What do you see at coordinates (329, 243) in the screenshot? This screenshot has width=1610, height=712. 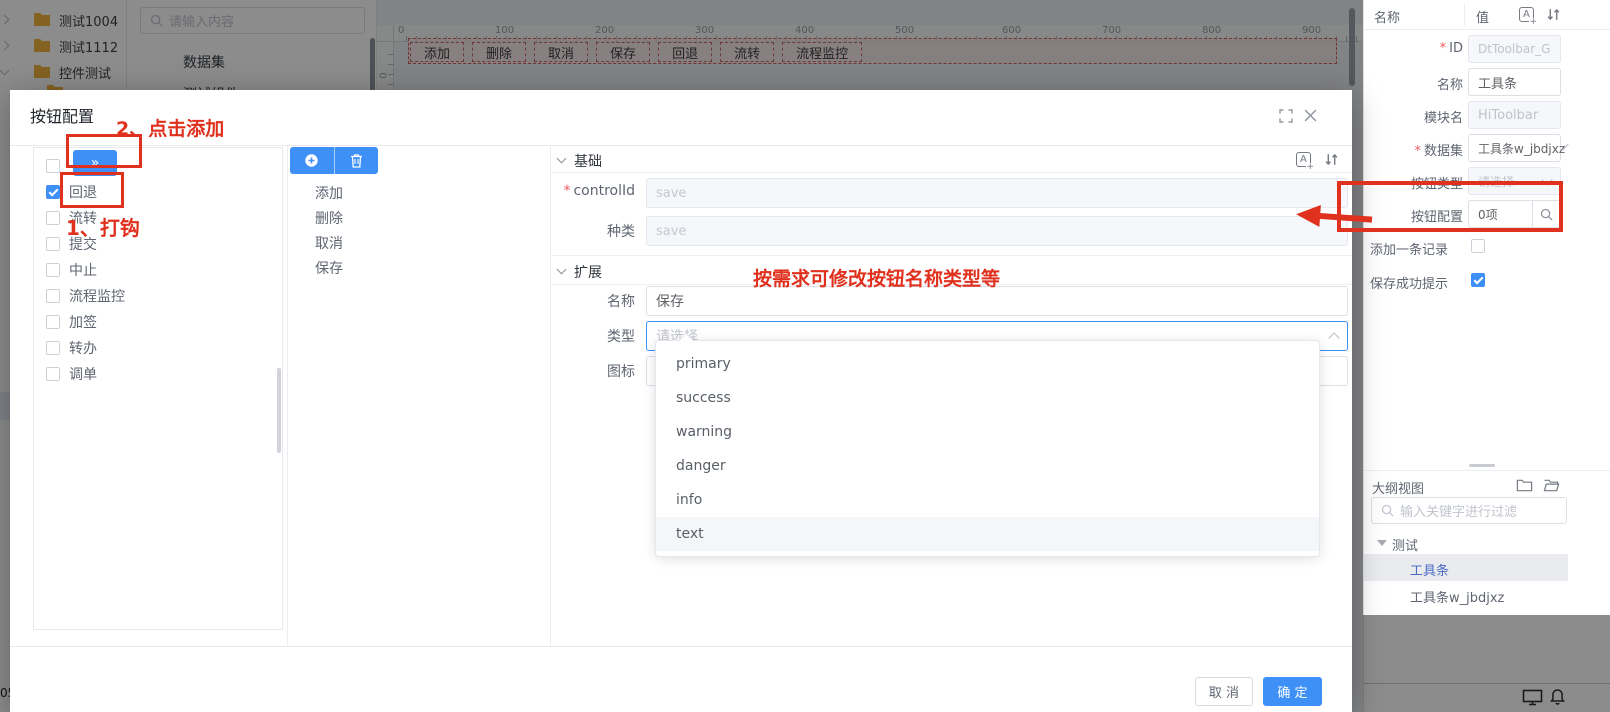 I see `target-item: 取消` at bounding box center [329, 243].